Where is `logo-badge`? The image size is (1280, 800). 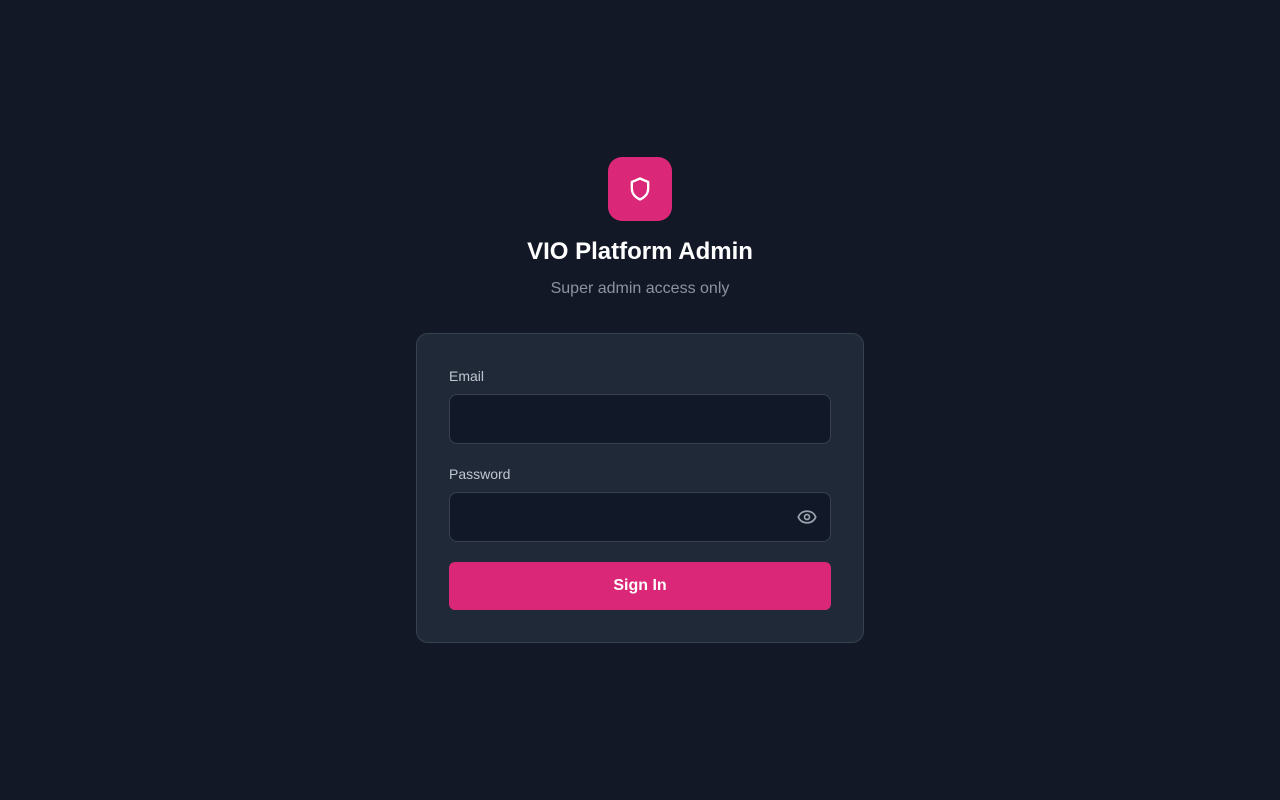
logo-badge is located at coordinates (640, 189).